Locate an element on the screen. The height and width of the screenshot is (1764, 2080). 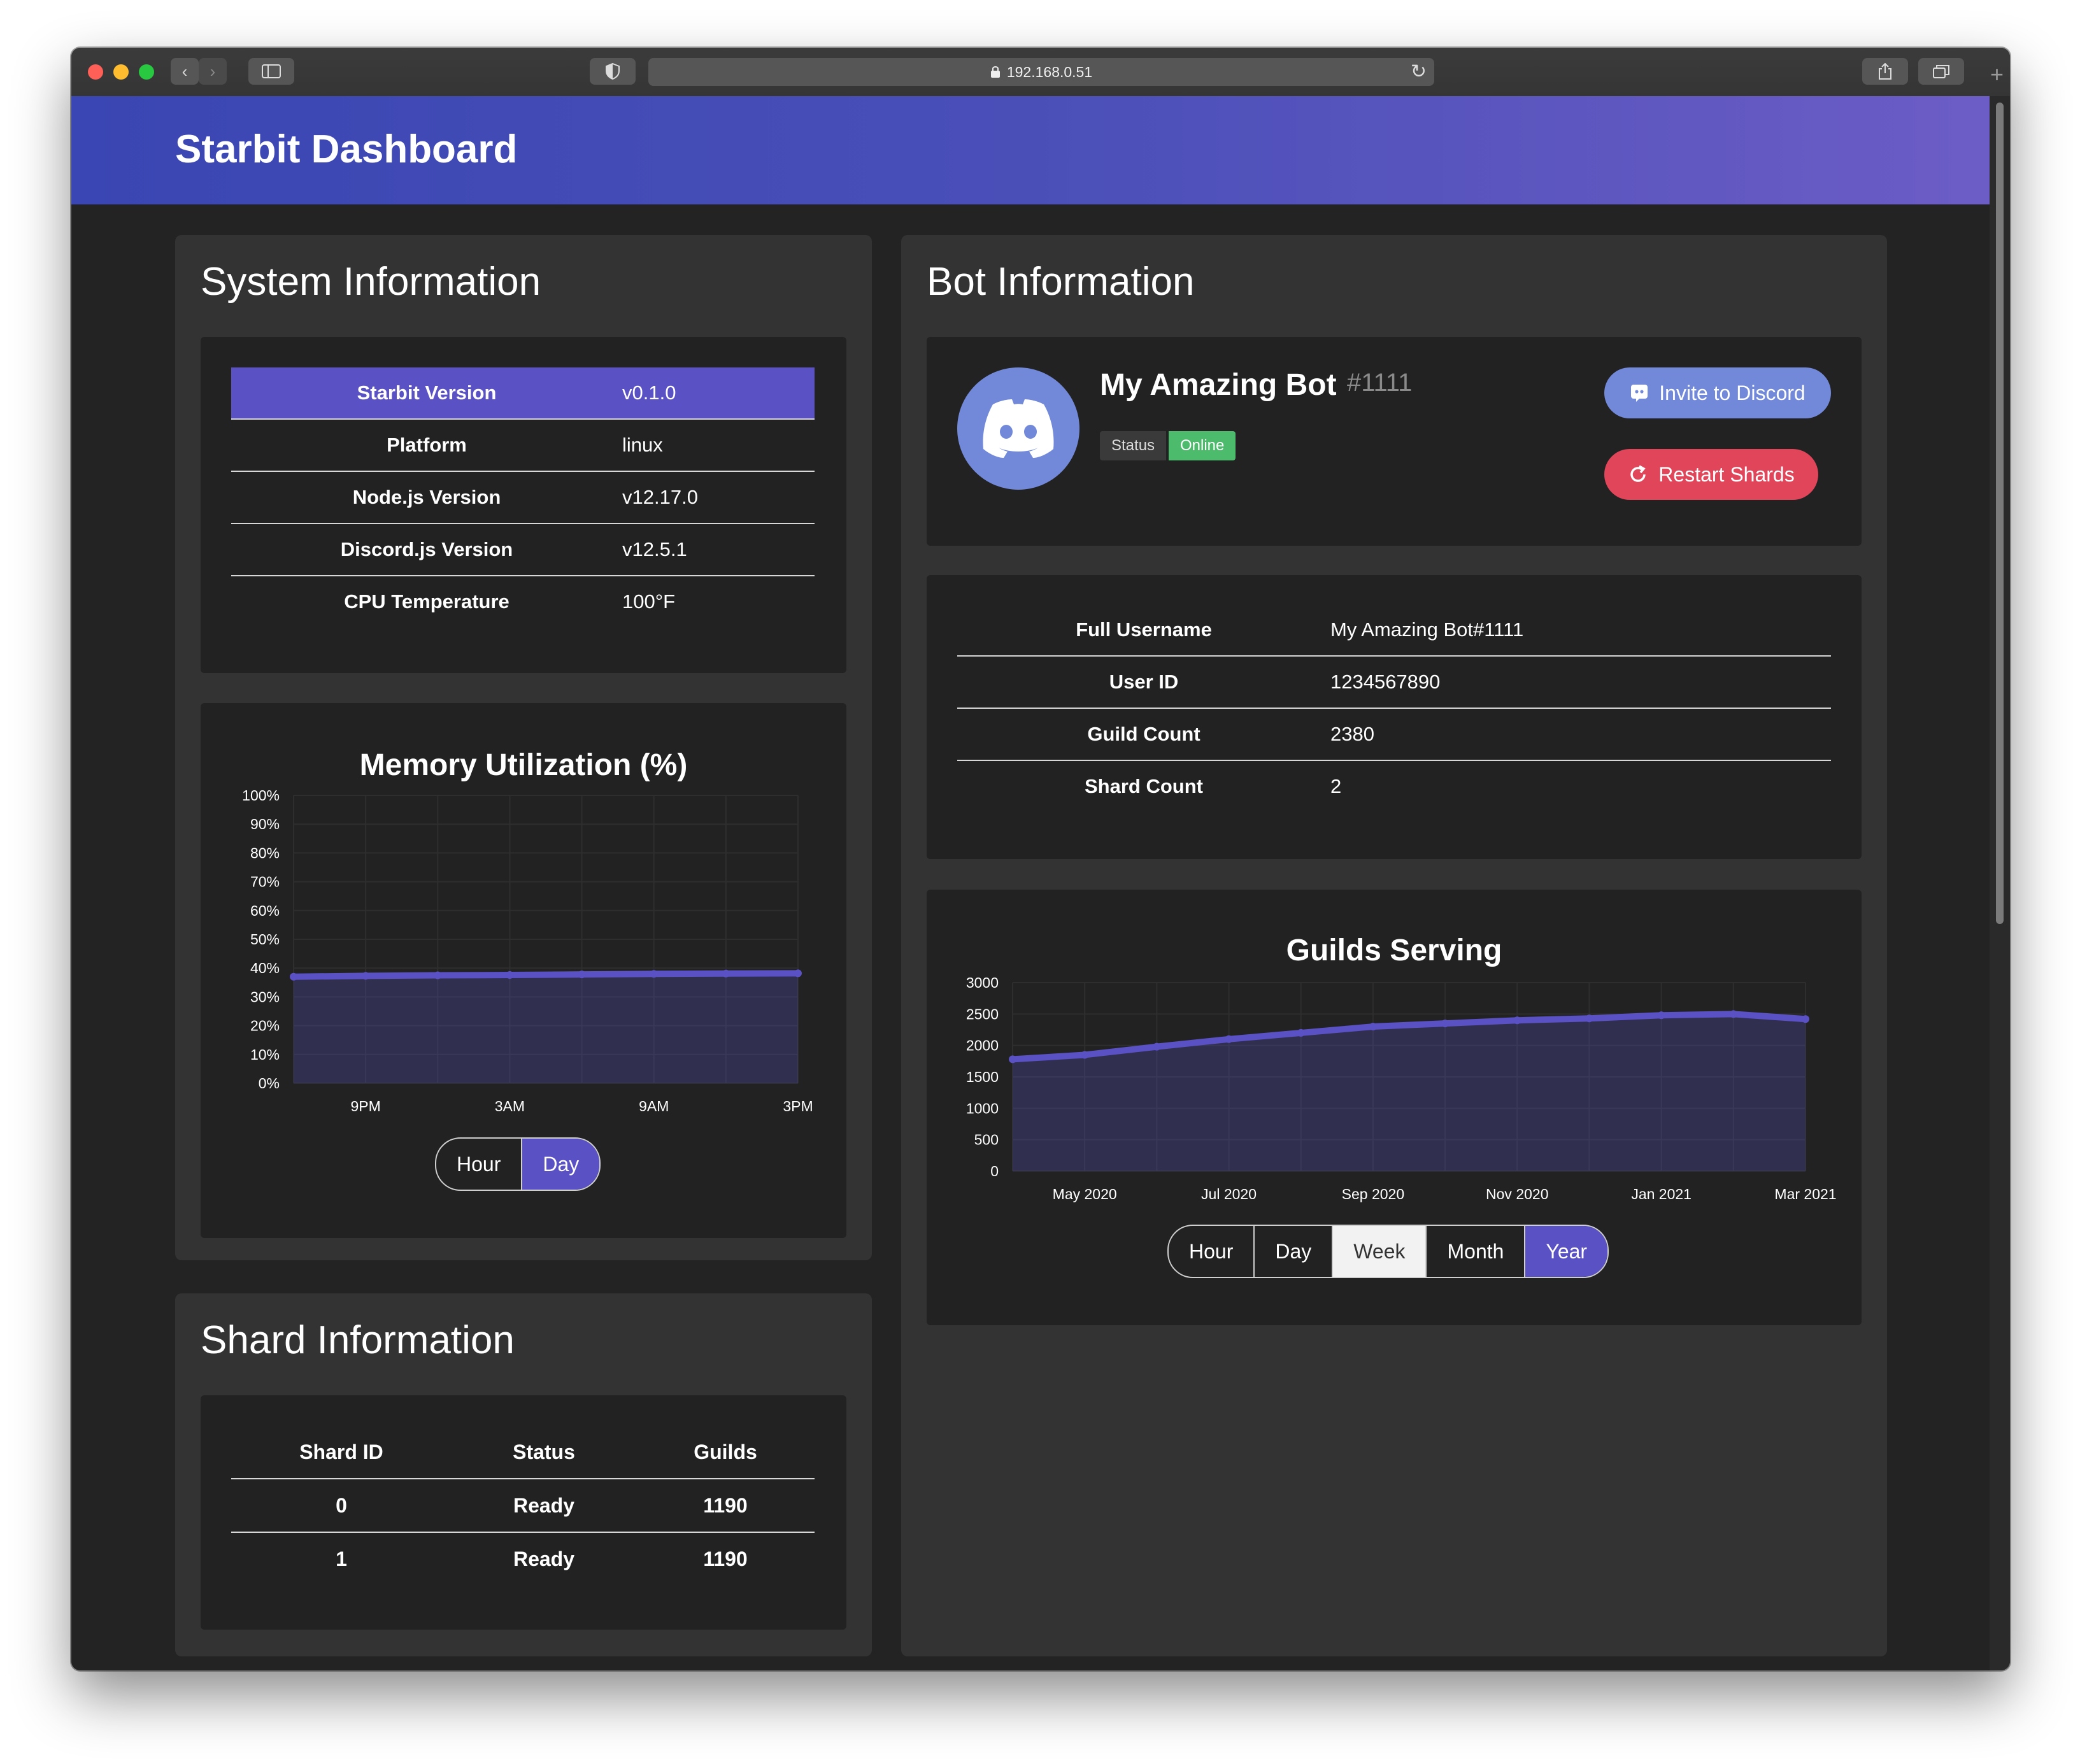
guilds-year-button: Year is located at coordinates (1567, 1251).